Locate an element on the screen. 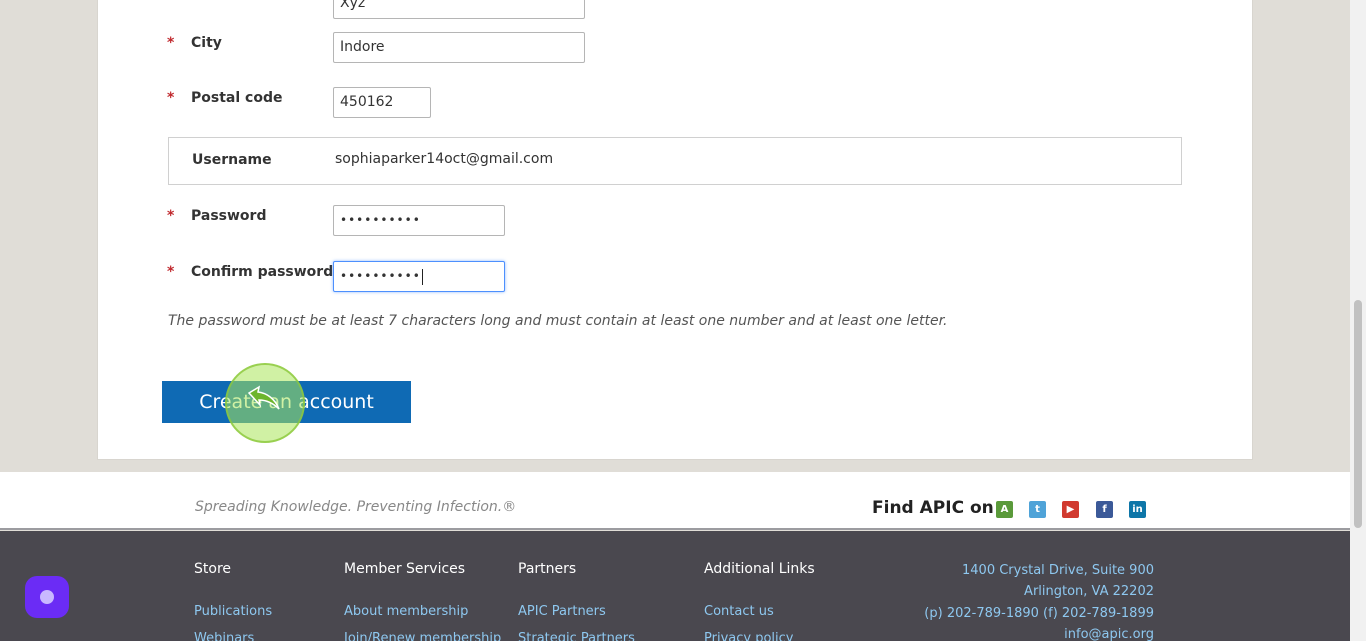 This screenshot has width=1366, height=641. postal-code-label: Postal code is located at coordinates (237, 98).